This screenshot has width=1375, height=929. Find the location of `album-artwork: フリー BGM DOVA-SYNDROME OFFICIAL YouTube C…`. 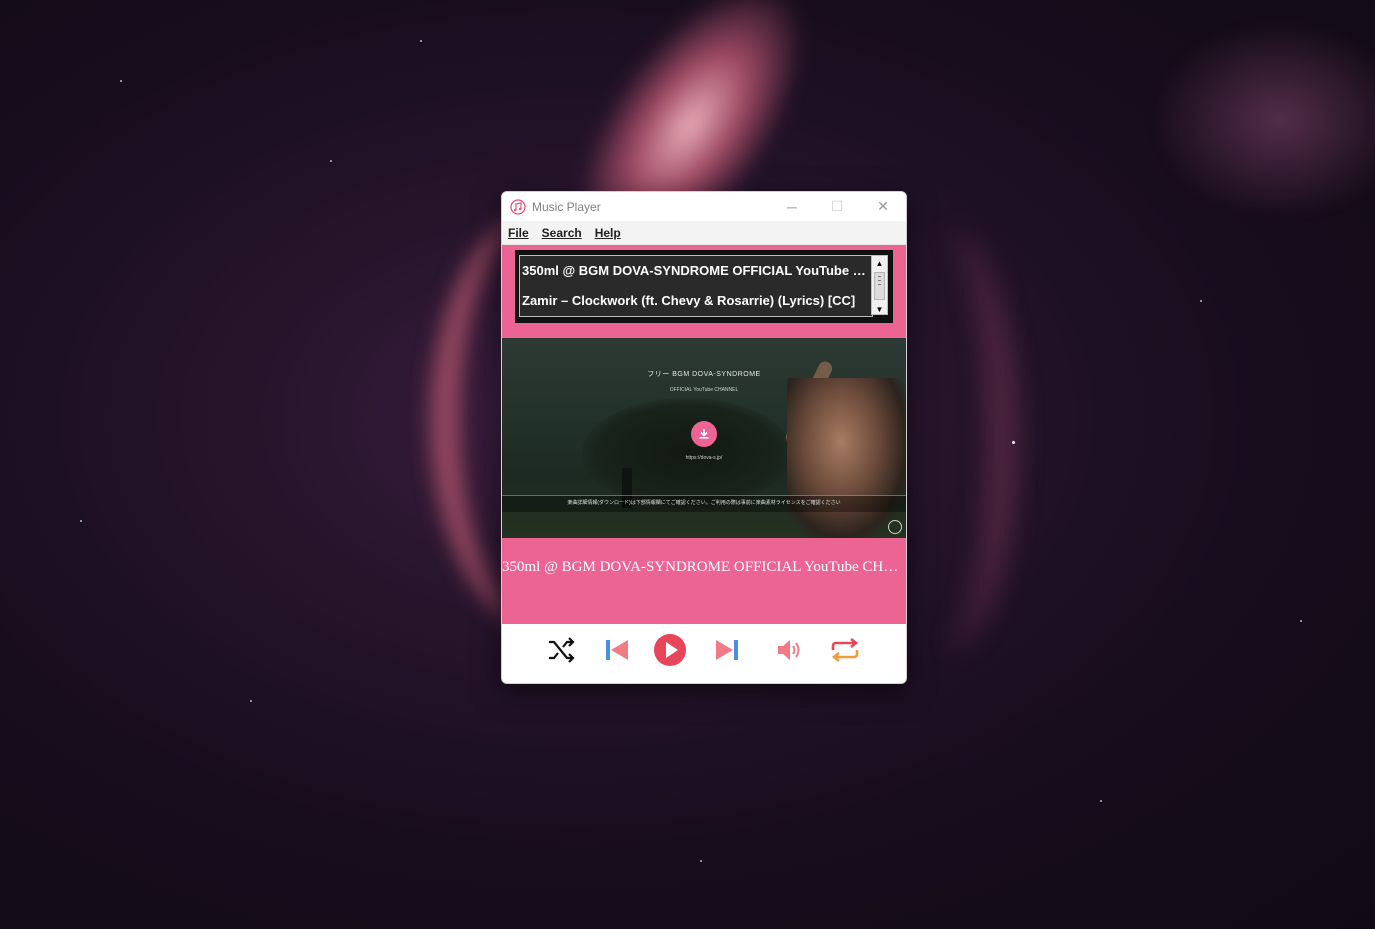

album-artwork: フリー BGM DOVA-SYNDROME OFFICIAL YouTube C… is located at coordinates (704, 438).